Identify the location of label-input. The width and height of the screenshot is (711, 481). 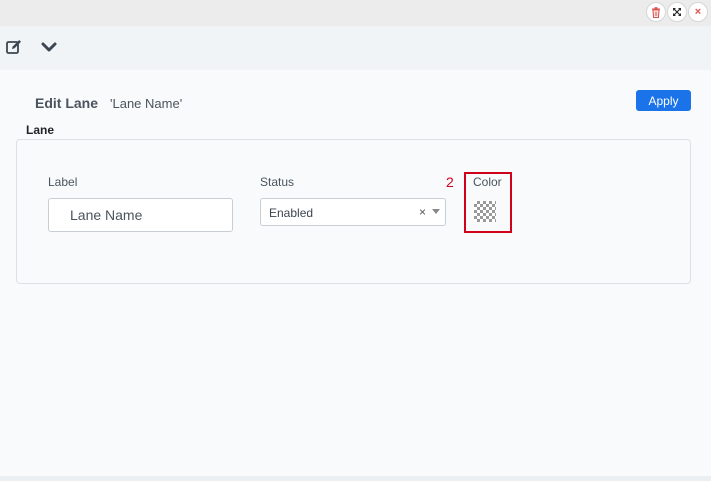
(140, 215).